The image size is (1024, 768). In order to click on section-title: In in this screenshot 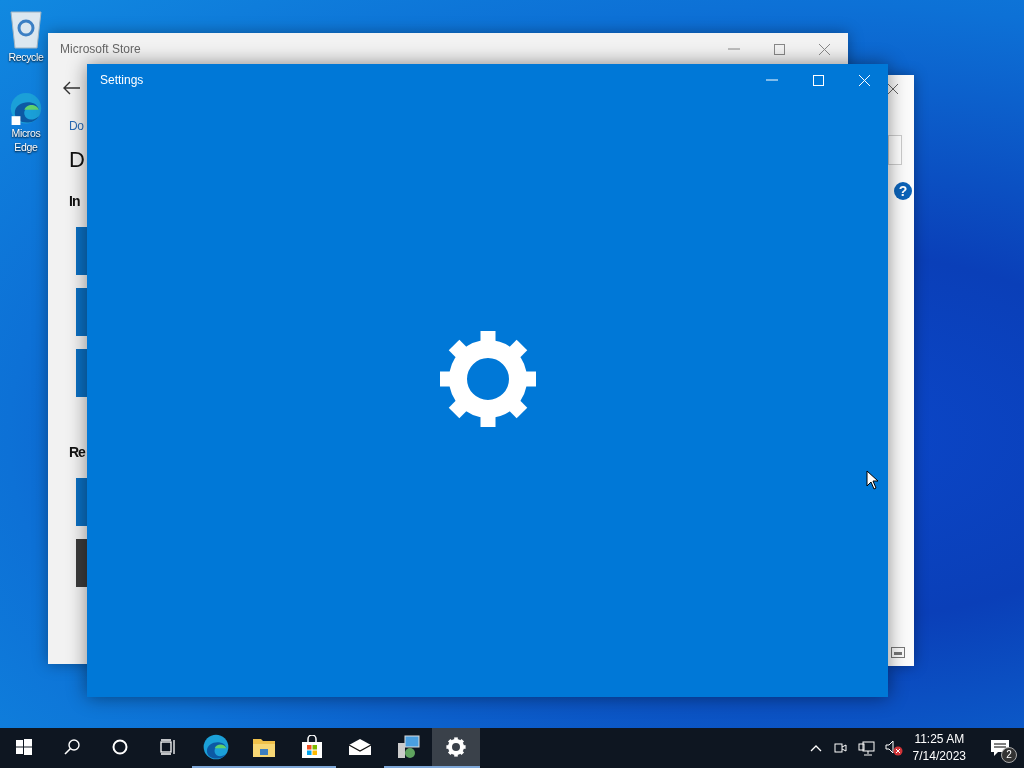, I will do `click(74, 201)`.